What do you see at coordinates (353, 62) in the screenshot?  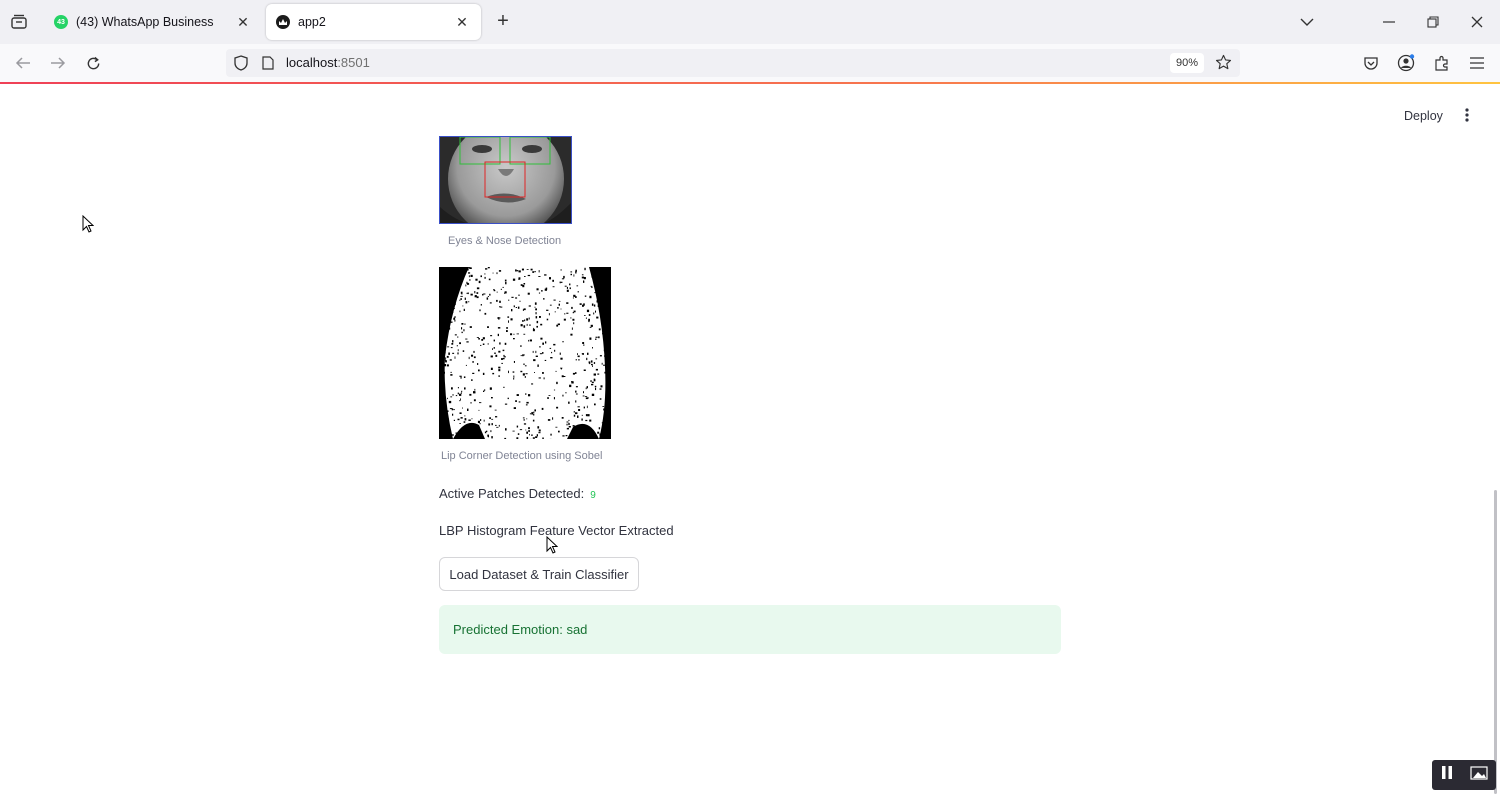 I see `url-port: :8501` at bounding box center [353, 62].